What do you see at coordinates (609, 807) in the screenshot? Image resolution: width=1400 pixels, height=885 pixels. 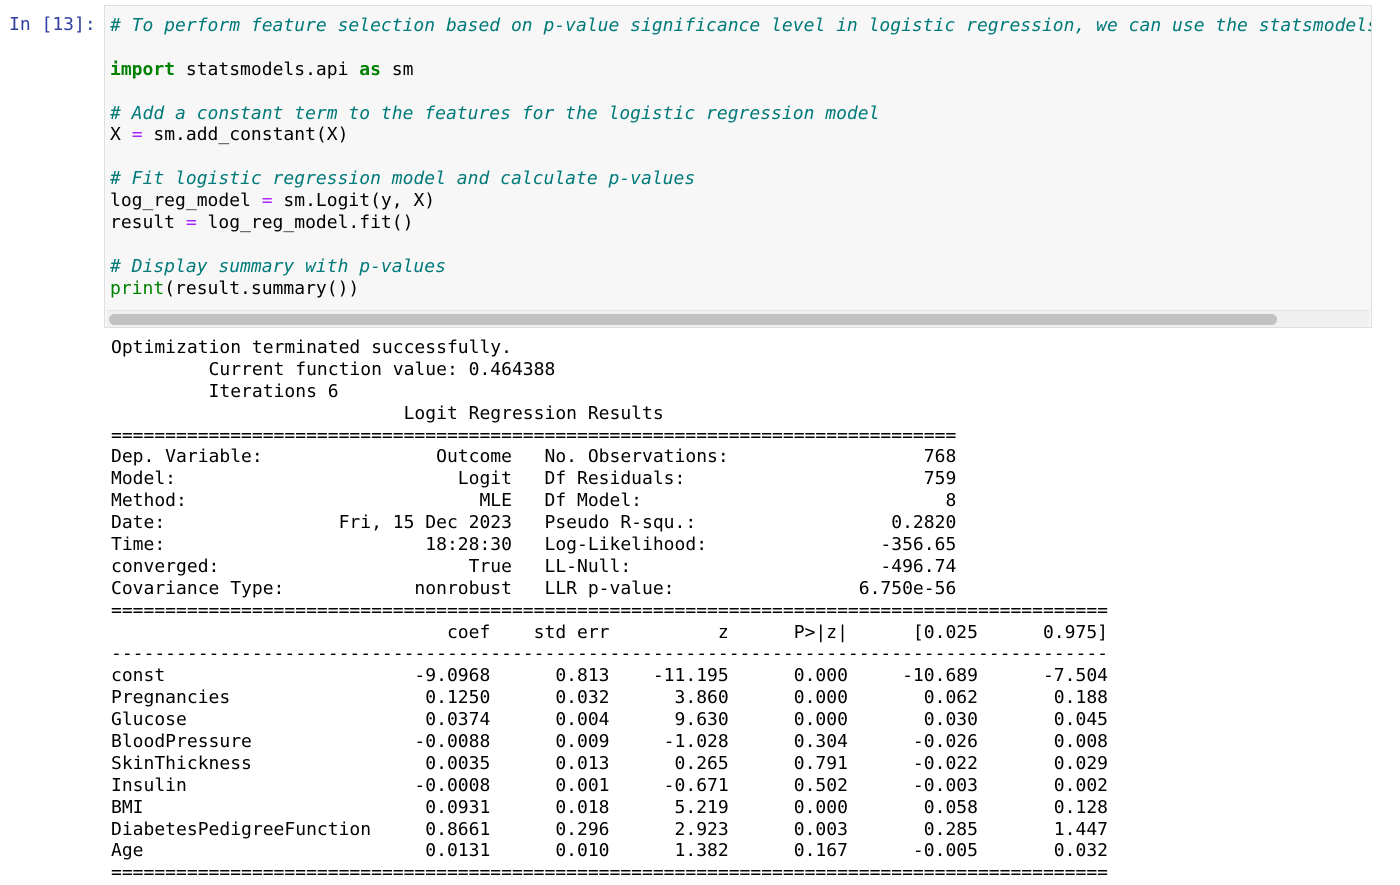 I see `output-line: BMI 0.0931 0.018 5.219 0.000 0.058 0.128` at bounding box center [609, 807].